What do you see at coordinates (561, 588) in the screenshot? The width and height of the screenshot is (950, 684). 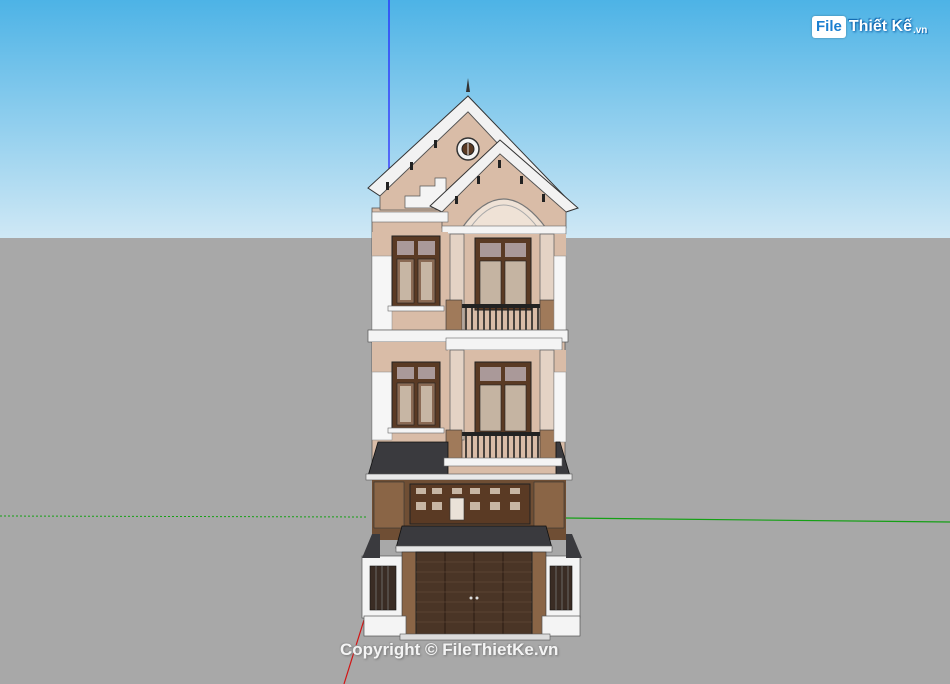 I see `gate-fence-right` at bounding box center [561, 588].